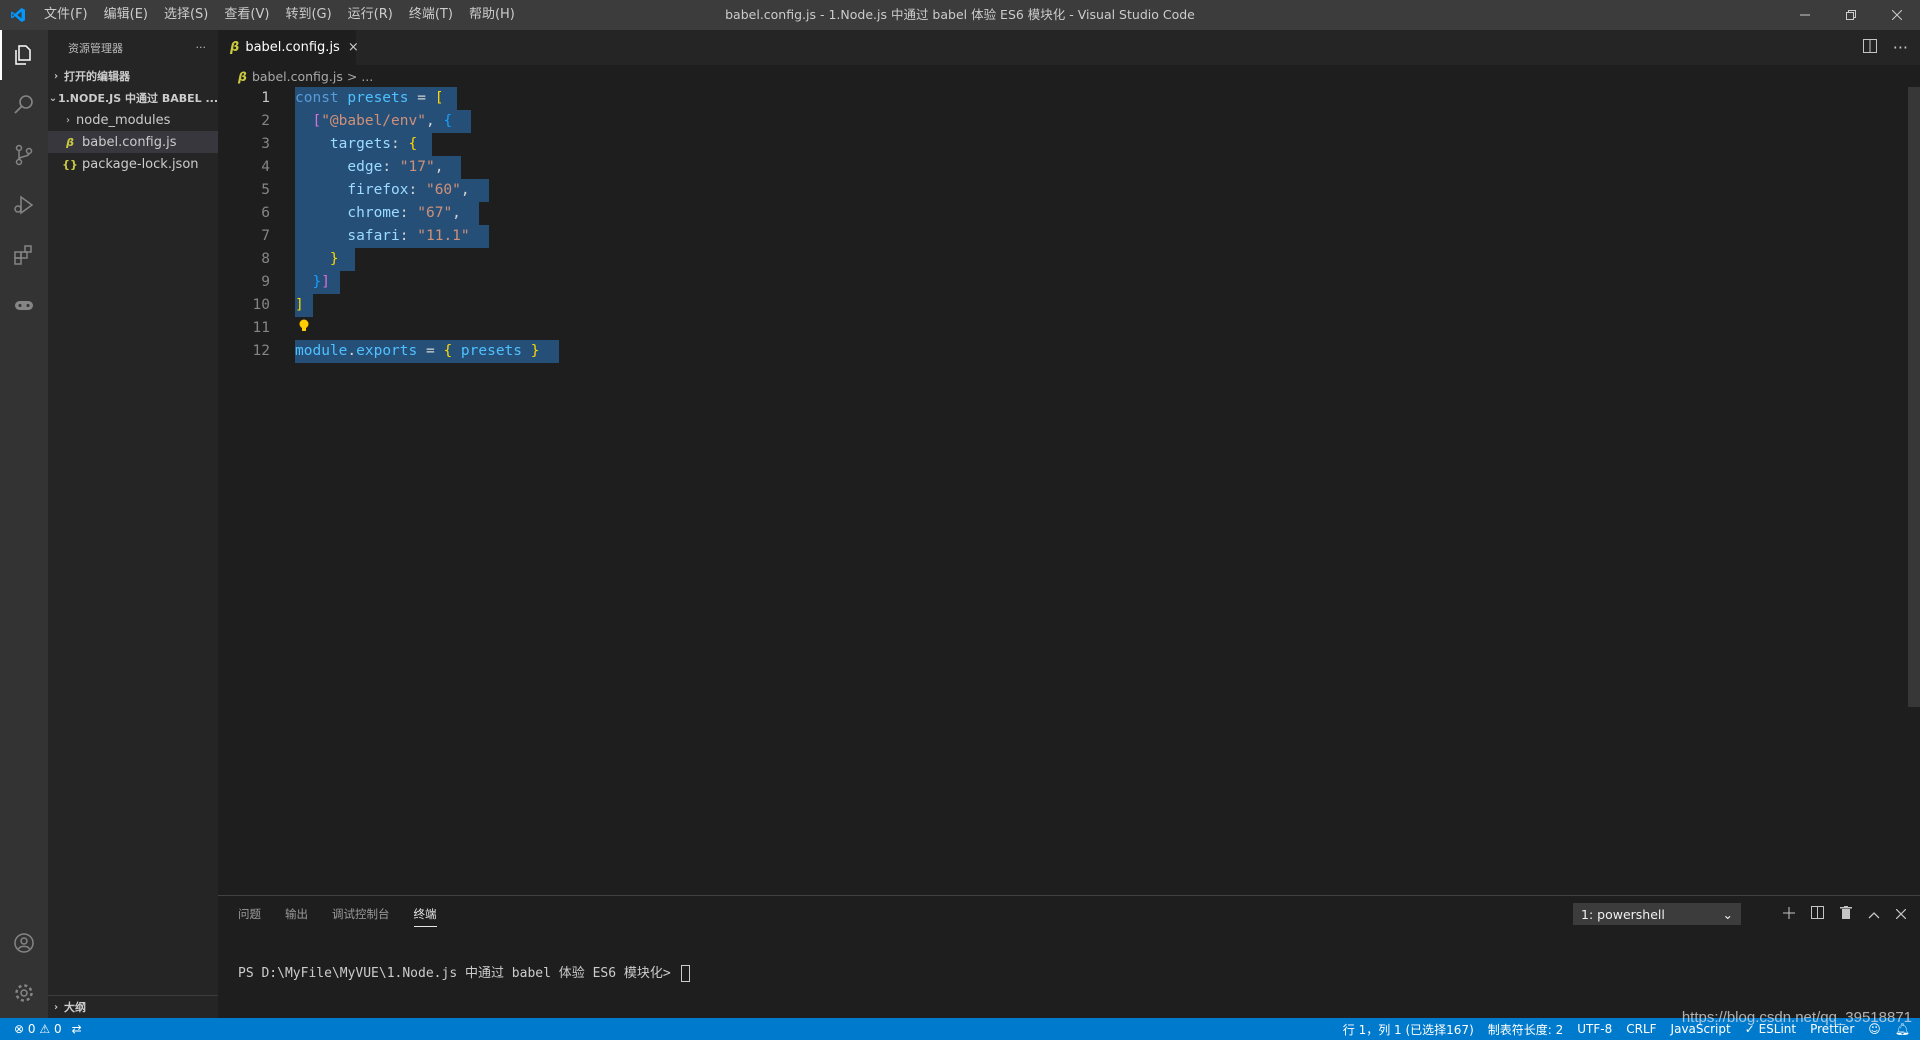 This screenshot has width=1920, height=1040. I want to click on run-debug-icon, so click(24, 205).